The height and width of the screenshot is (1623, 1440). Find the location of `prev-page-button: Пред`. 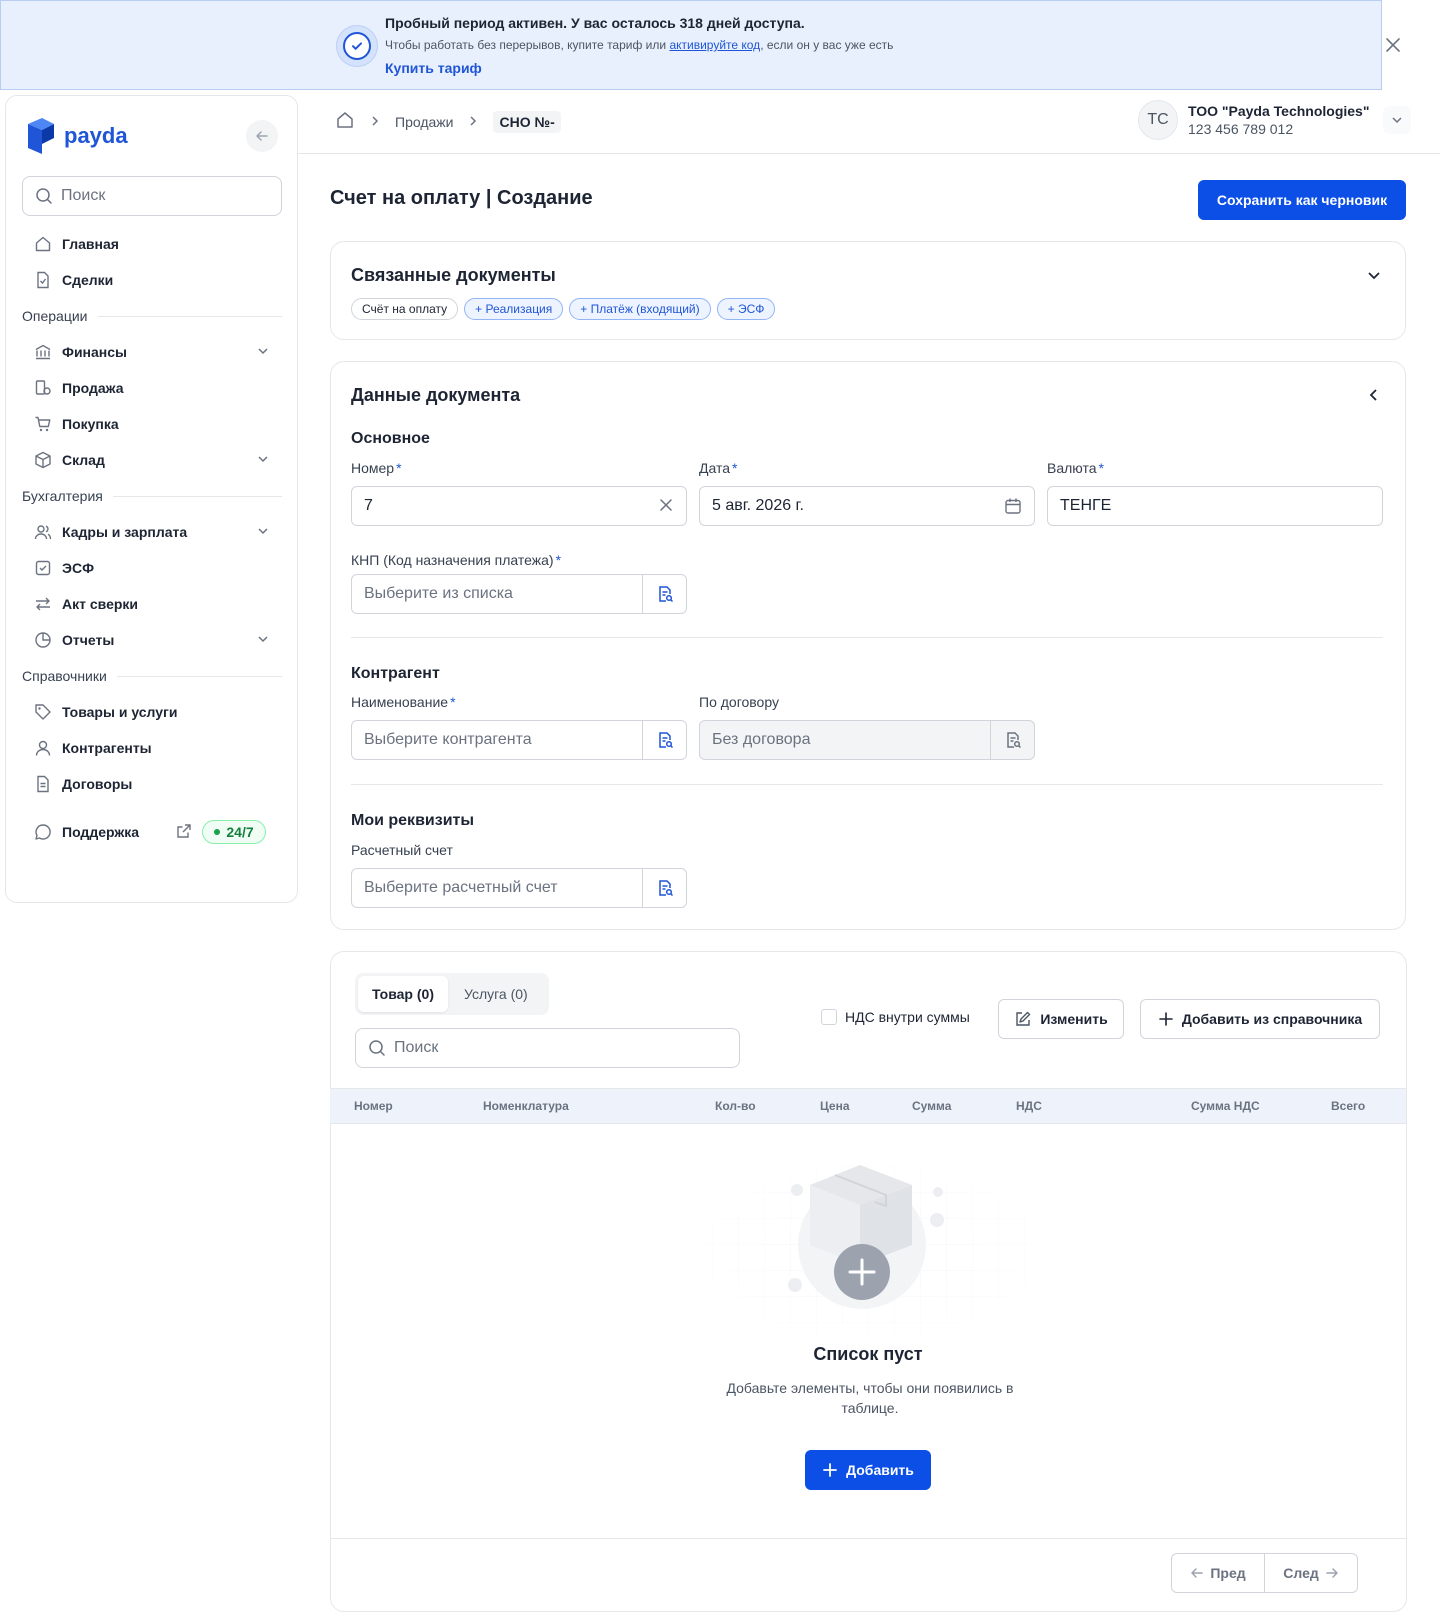

prev-page-button: Пред is located at coordinates (1218, 1573).